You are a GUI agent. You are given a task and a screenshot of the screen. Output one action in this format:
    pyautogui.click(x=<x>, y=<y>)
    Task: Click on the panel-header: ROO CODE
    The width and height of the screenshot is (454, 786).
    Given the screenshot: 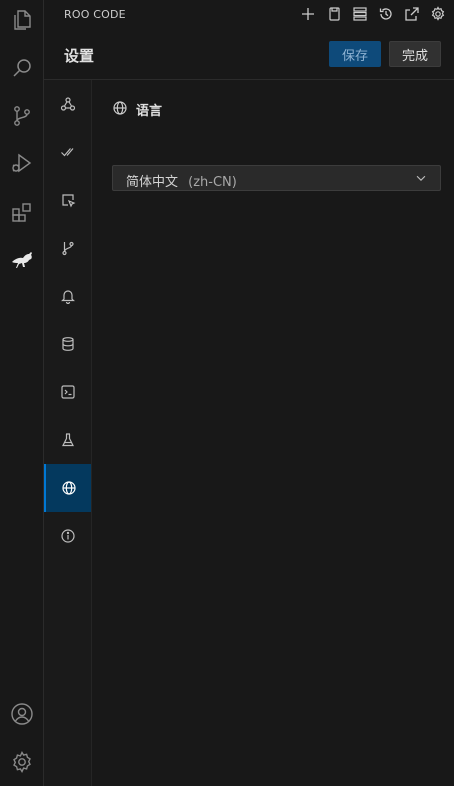 What is the action you would take?
    pyautogui.click(x=249, y=14)
    